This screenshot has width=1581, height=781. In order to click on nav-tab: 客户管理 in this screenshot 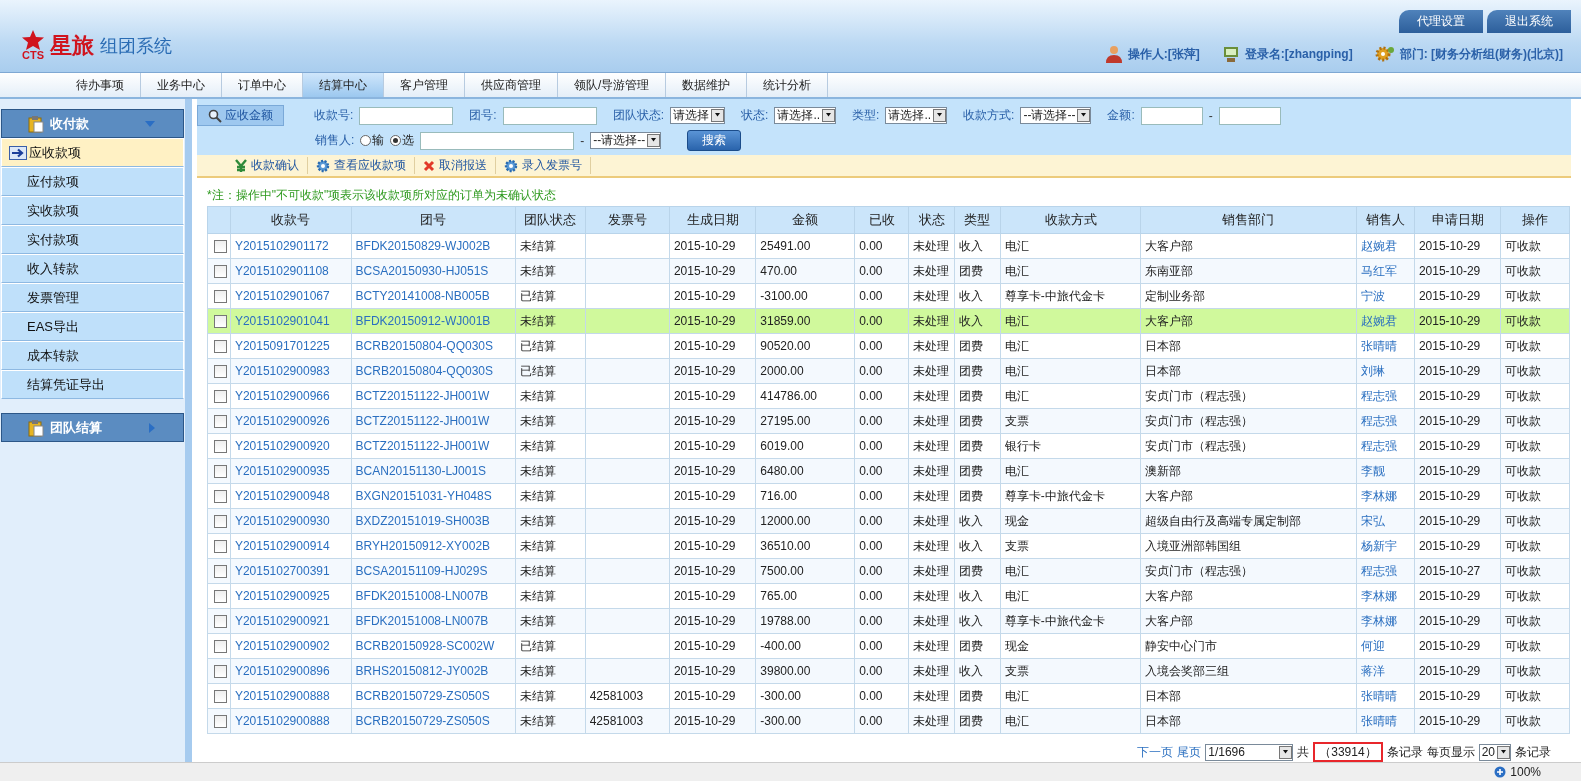, I will do `click(424, 85)`.